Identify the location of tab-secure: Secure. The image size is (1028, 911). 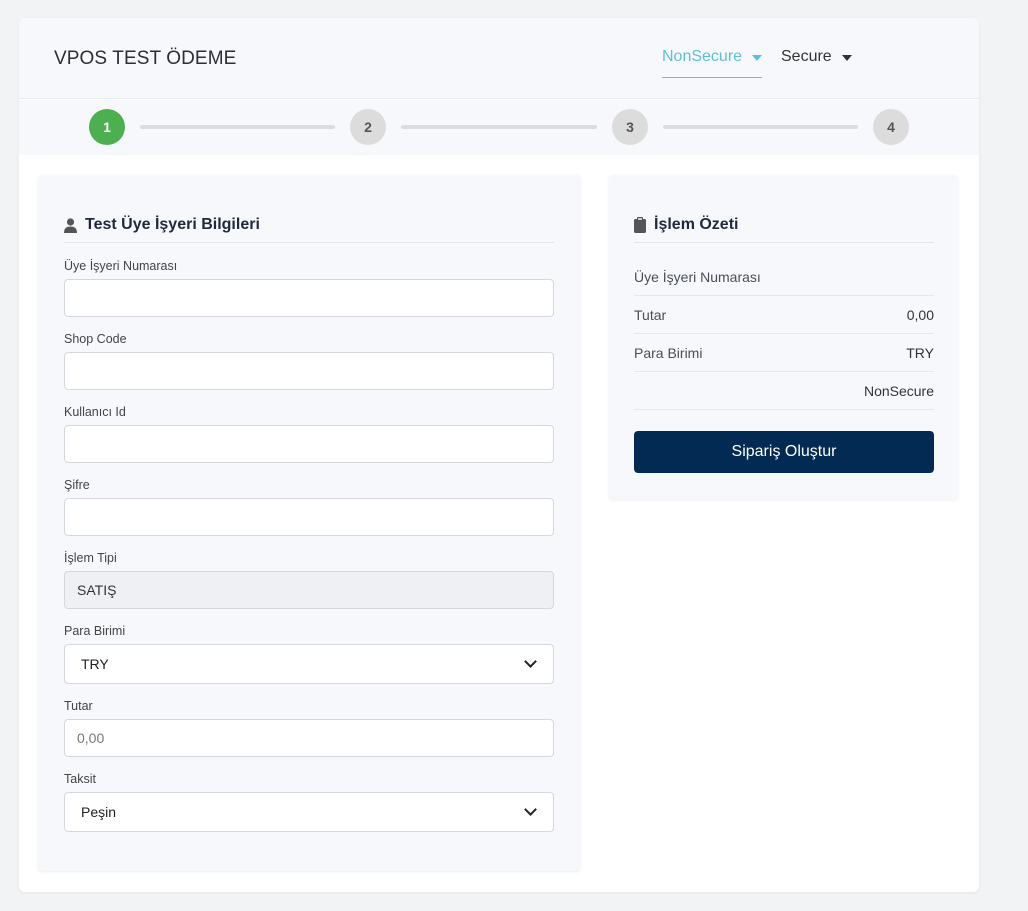
(816, 57).